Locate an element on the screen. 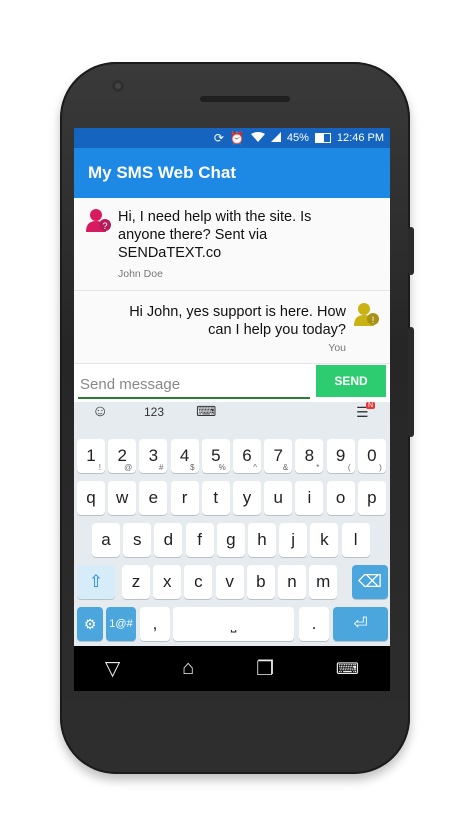 The height and width of the screenshot is (829, 468). user-question-icon: ? is located at coordinates (98, 220).